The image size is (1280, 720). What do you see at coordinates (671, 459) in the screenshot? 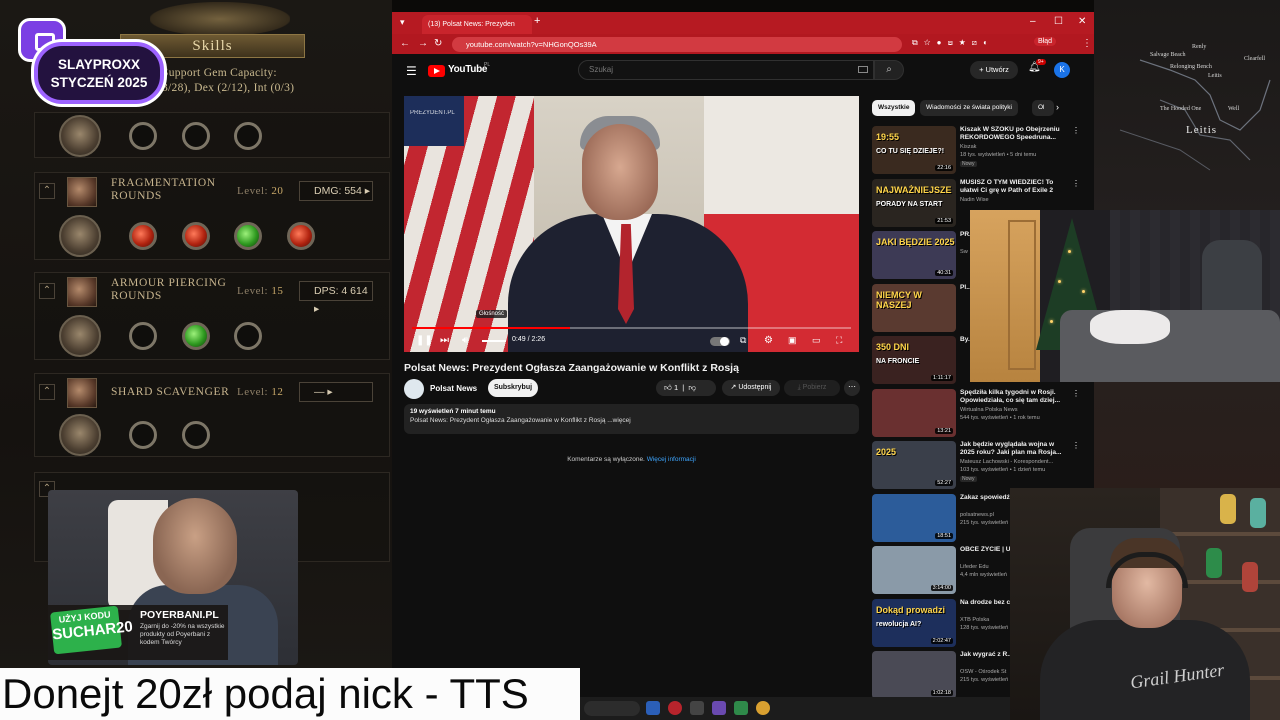
I see `more-info-link: Więcej informacji` at bounding box center [671, 459].